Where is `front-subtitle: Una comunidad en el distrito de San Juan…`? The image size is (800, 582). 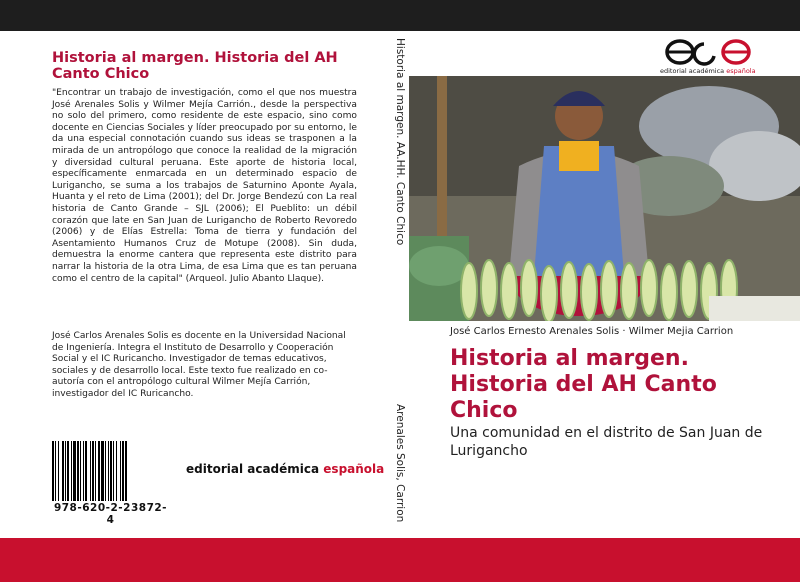
front-subtitle: Una comunidad en el distrito de San Juan… is located at coordinates (606, 442).